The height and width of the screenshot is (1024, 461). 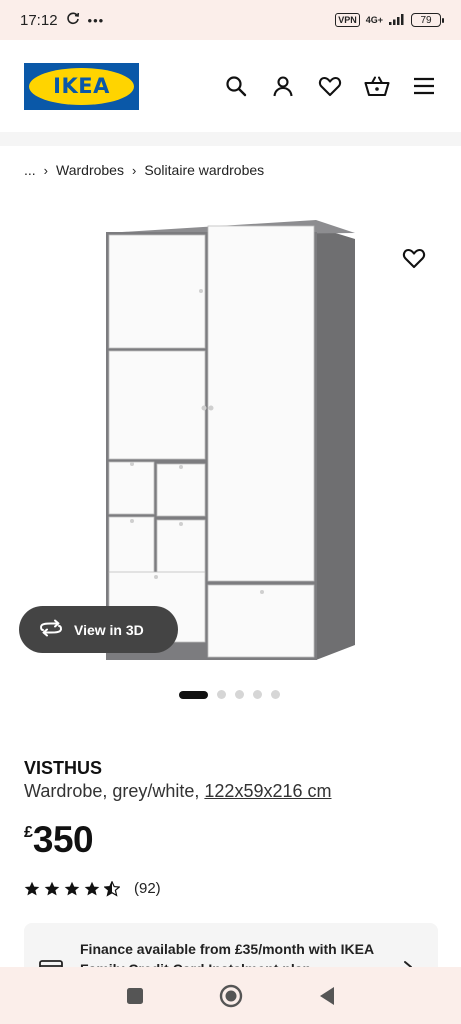 I want to click on app-header: IKEA, so click(x=230, y=86).